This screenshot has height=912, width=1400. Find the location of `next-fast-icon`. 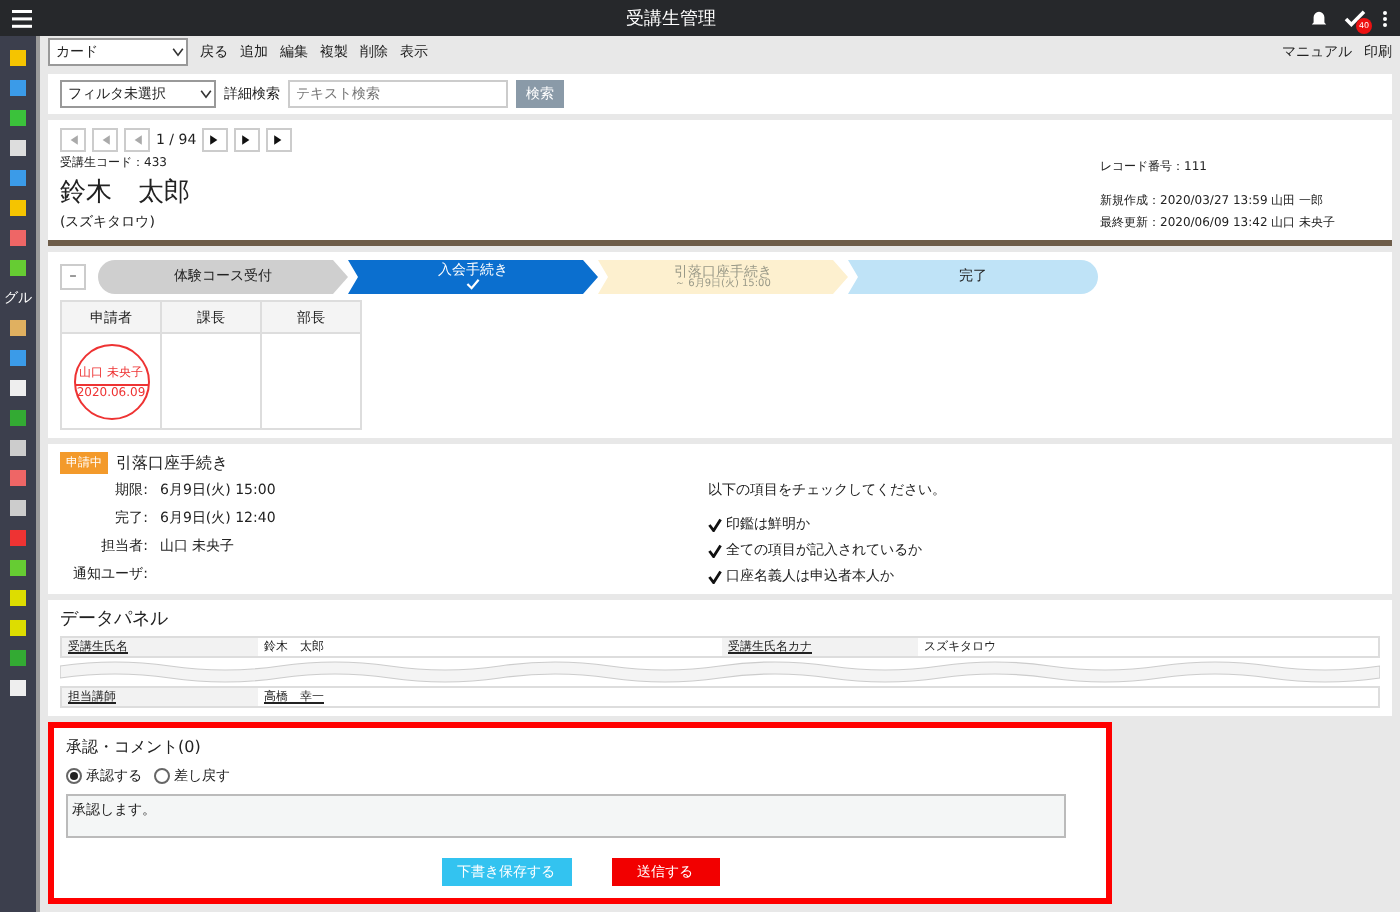

next-fast-icon is located at coordinates (247, 140).